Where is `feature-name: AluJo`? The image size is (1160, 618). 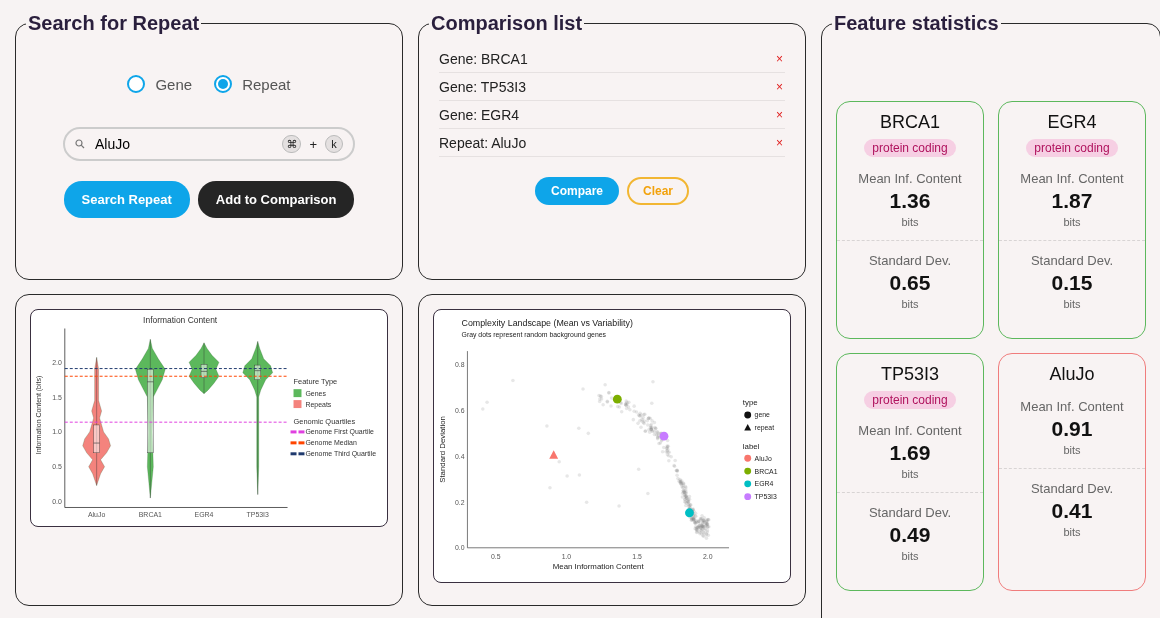 feature-name: AluJo is located at coordinates (1072, 374).